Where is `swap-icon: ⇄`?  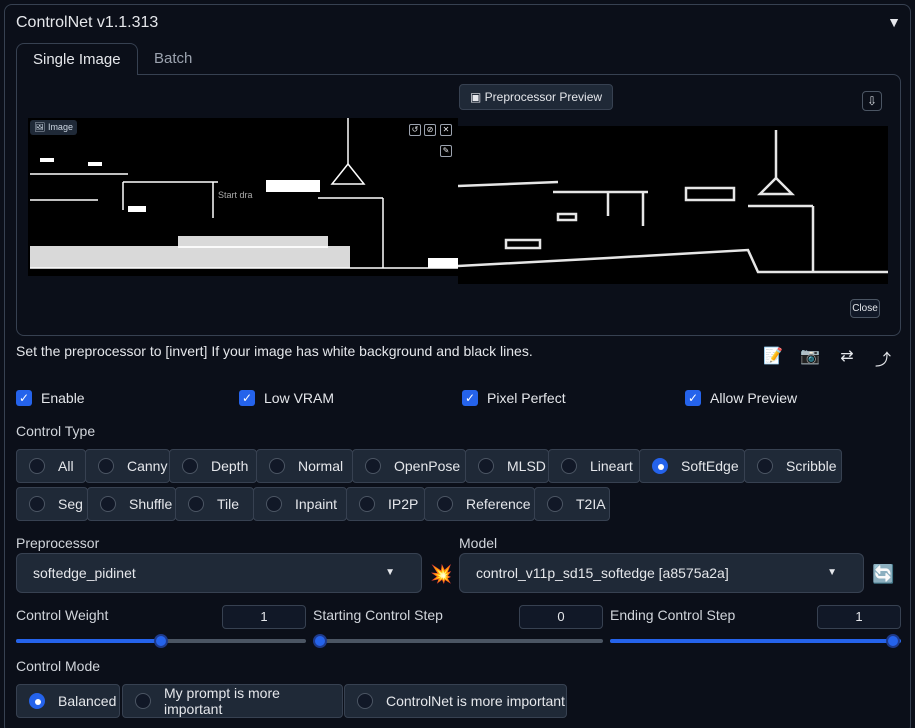
swap-icon: ⇄ is located at coordinates (847, 357).